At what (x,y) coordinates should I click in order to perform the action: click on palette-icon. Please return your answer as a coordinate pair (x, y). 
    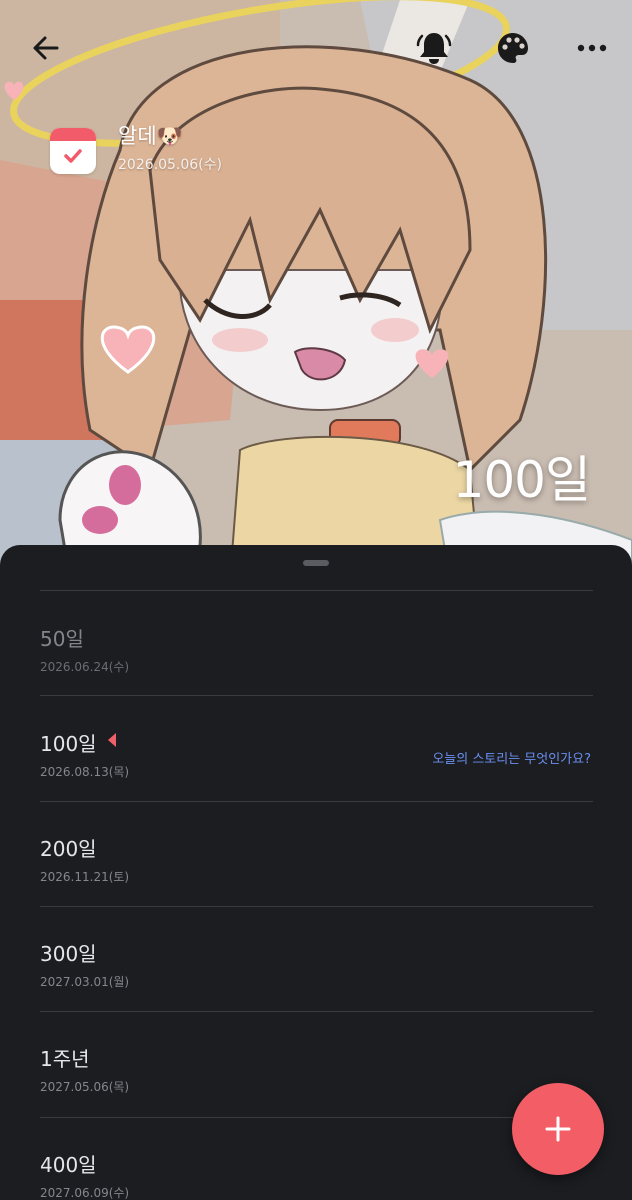
    Looking at the image, I should click on (513, 48).